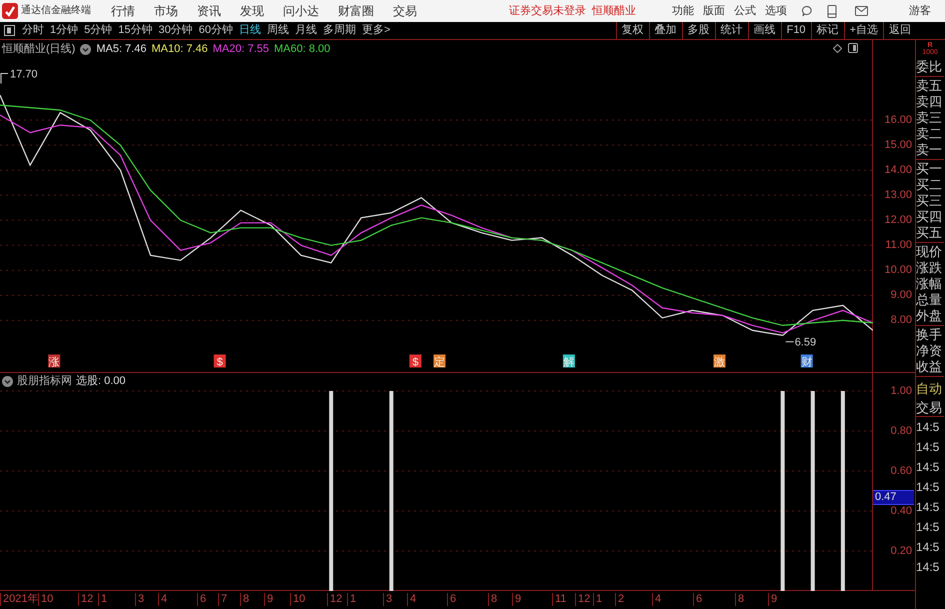 The width and height of the screenshot is (945, 609). Describe the element at coordinates (901, 320) in the screenshot. I see `price-axis-label: 8.00` at that location.